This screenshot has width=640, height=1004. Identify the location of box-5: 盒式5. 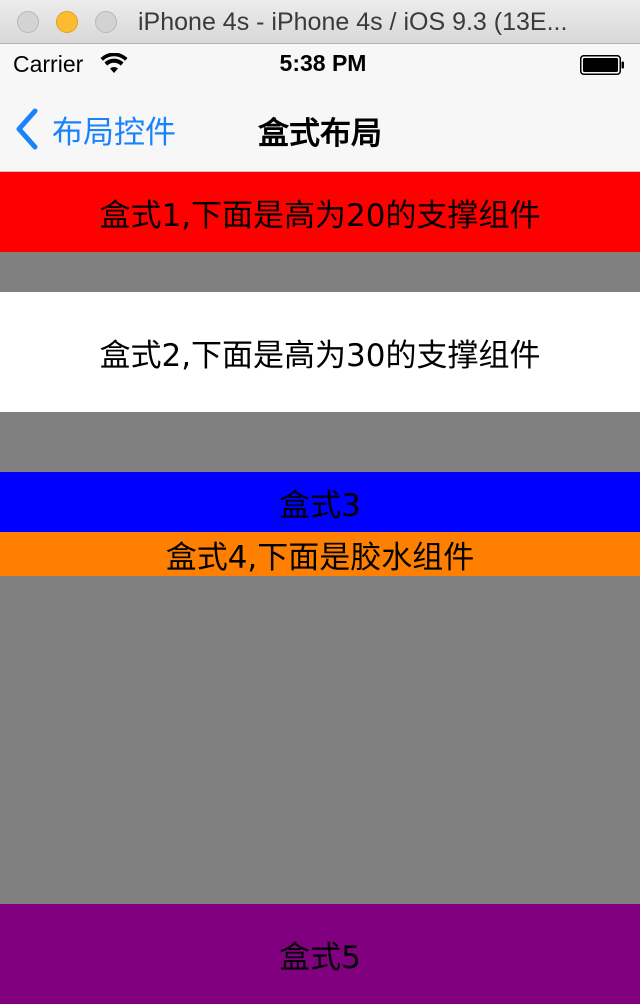
(320, 954).